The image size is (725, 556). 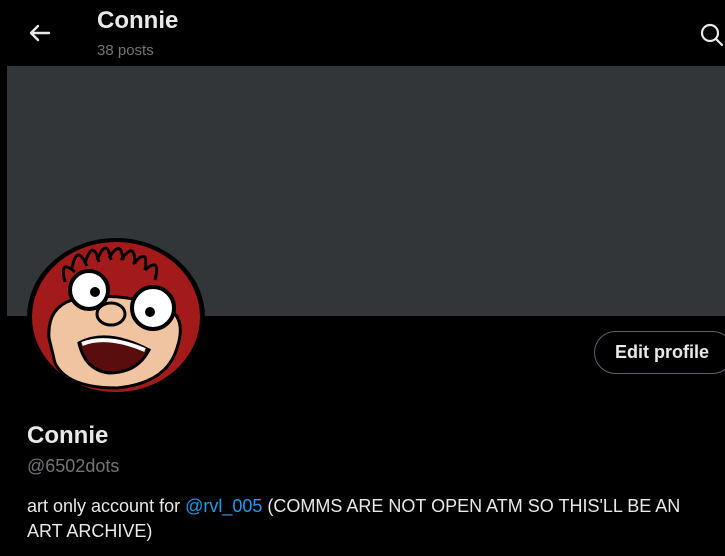 I want to click on avatar-illustration, so click(x=116, y=317).